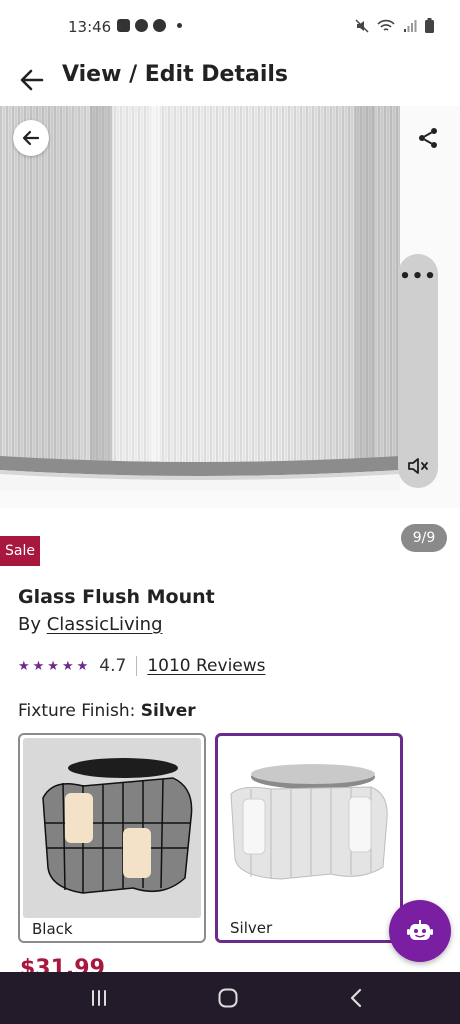  What do you see at coordinates (168, 711) in the screenshot?
I see `finish-selected-value: Silver` at bounding box center [168, 711].